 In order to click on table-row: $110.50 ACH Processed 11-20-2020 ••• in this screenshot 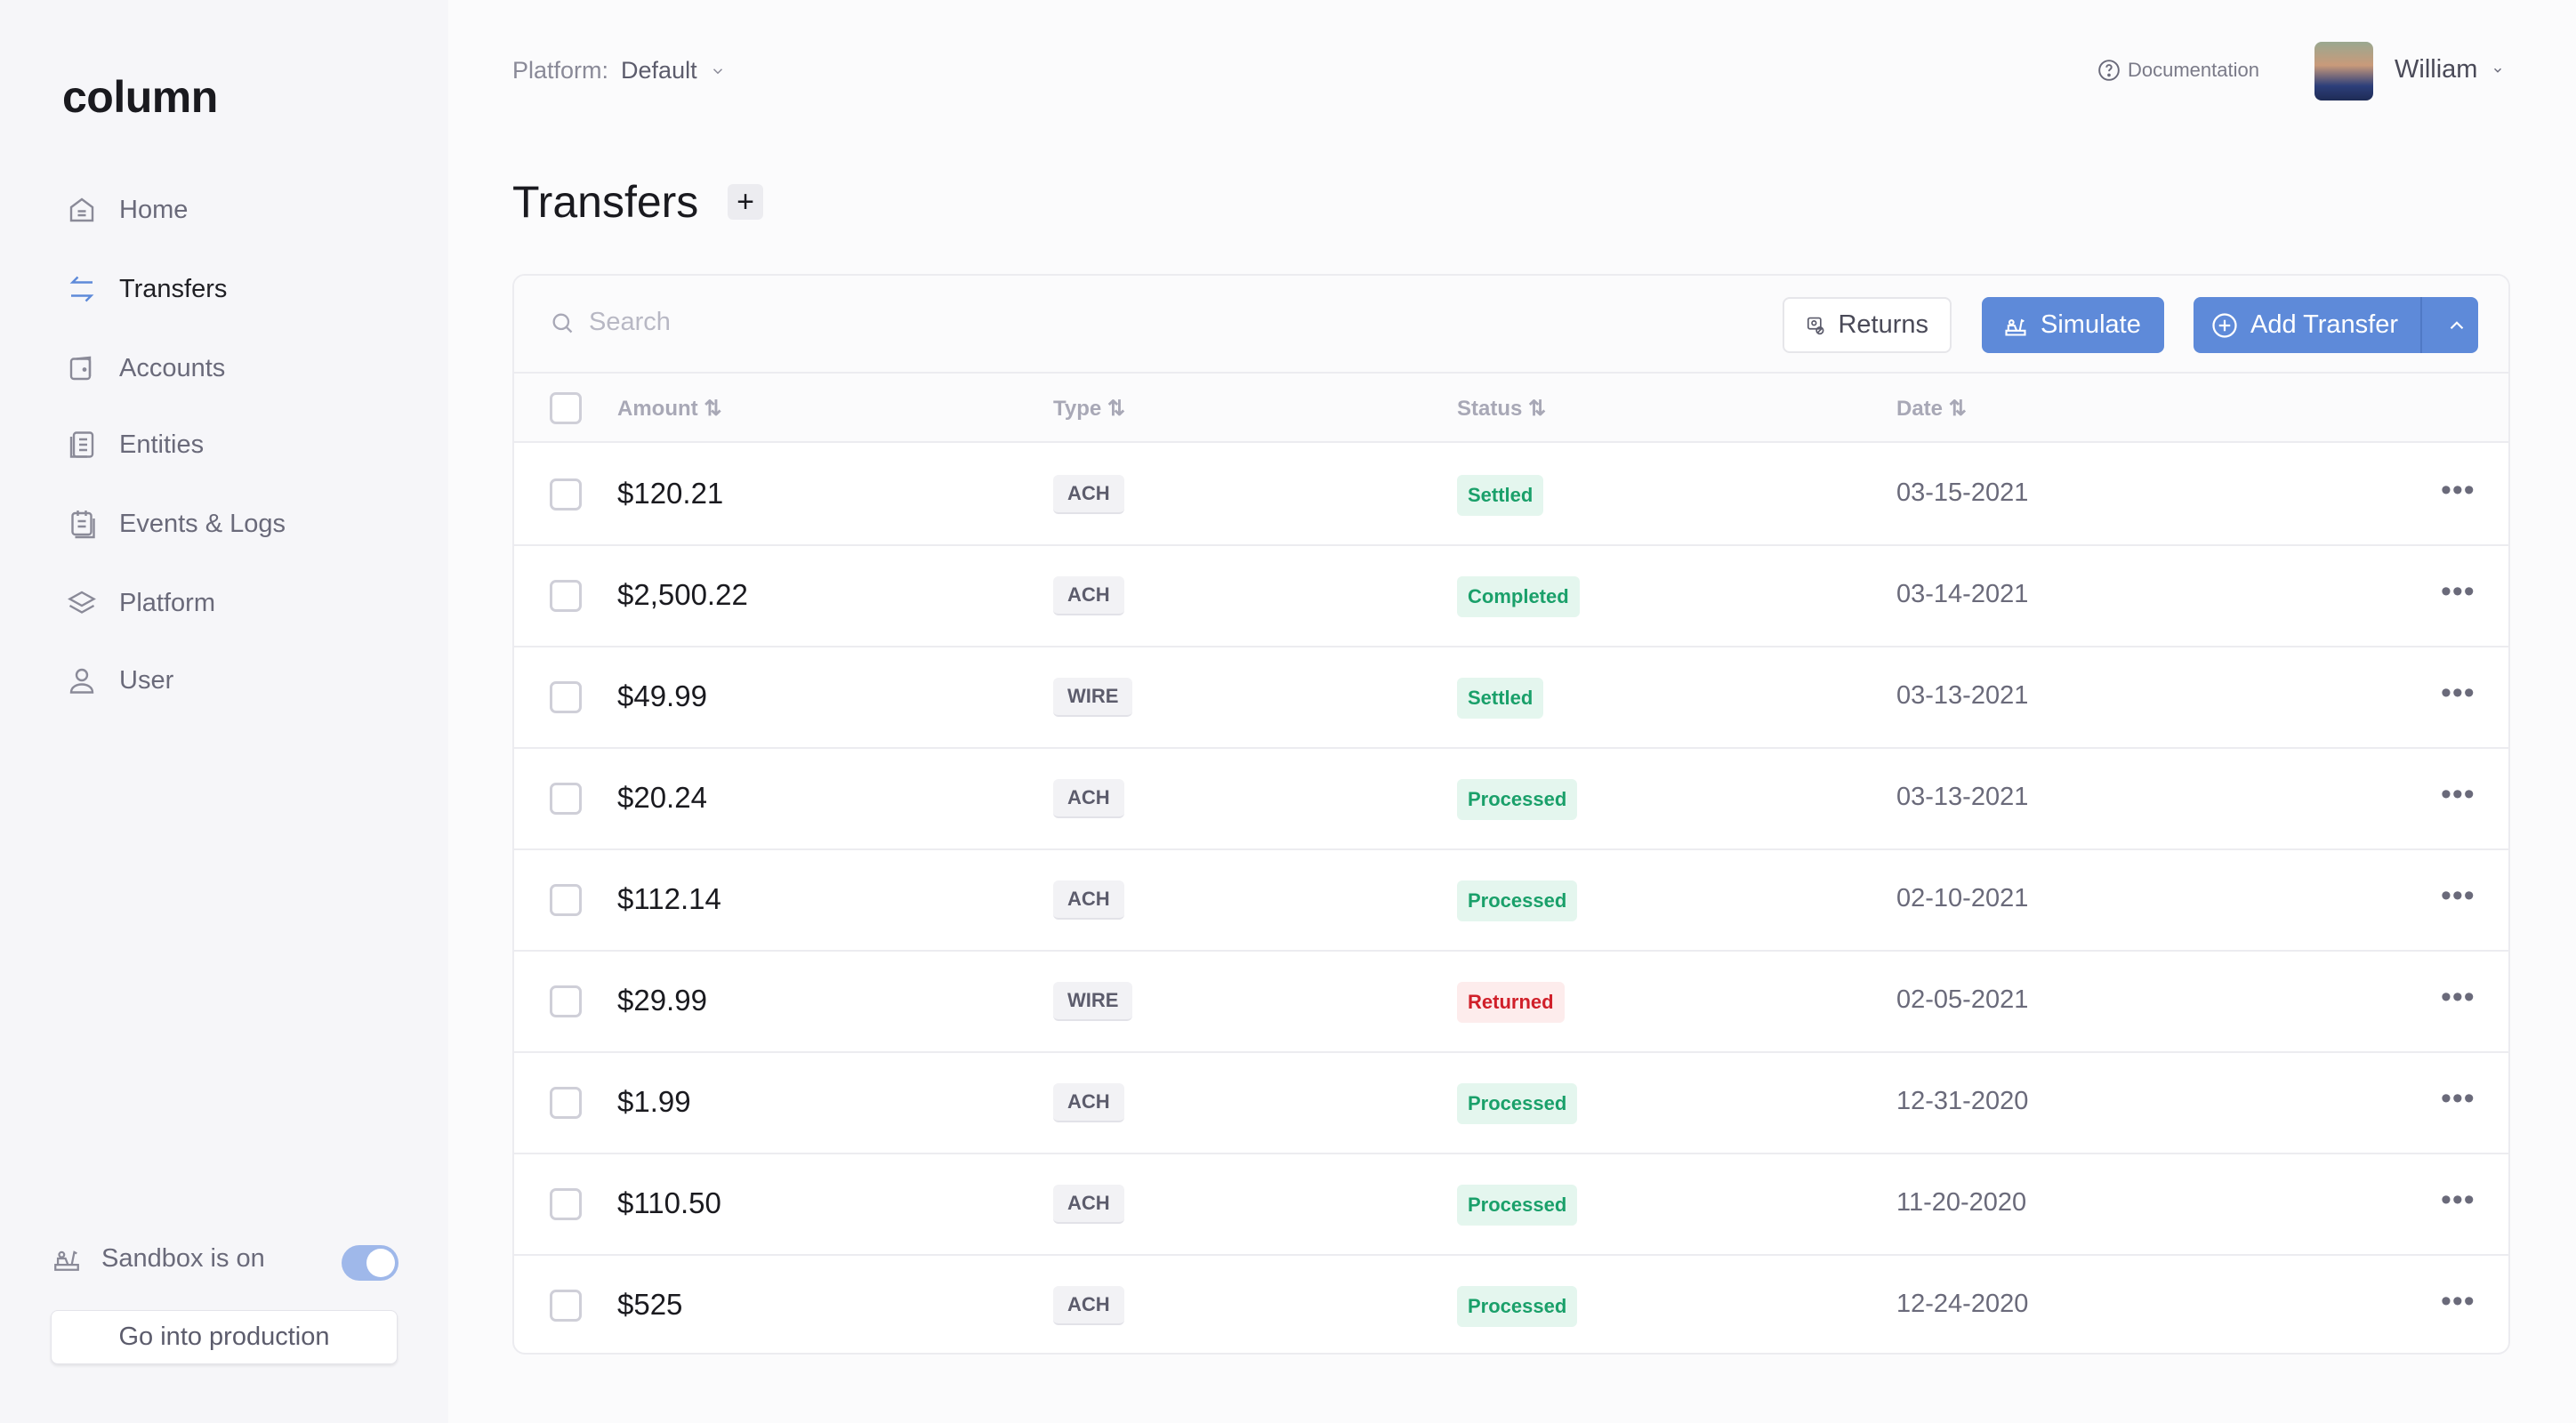, I will do `click(1511, 1205)`.